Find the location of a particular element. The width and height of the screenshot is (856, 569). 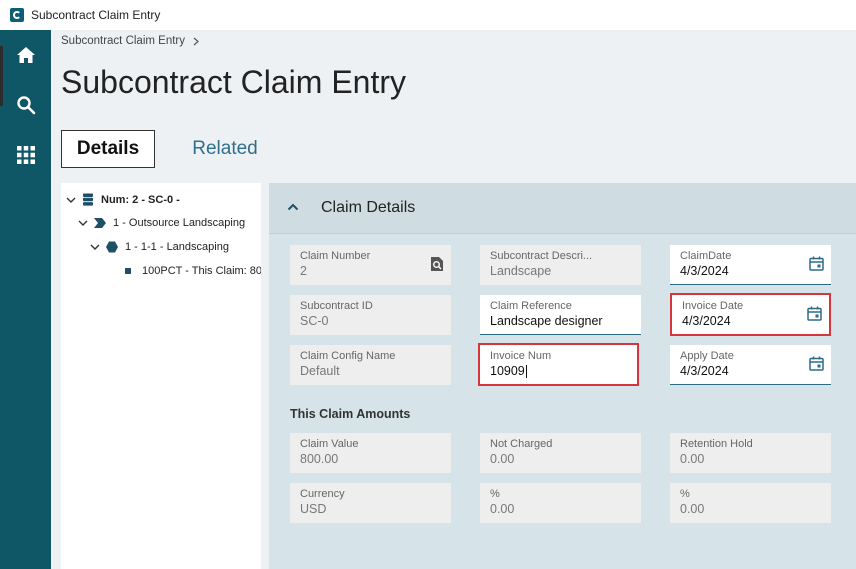

app-logo-icon is located at coordinates (17, 15).